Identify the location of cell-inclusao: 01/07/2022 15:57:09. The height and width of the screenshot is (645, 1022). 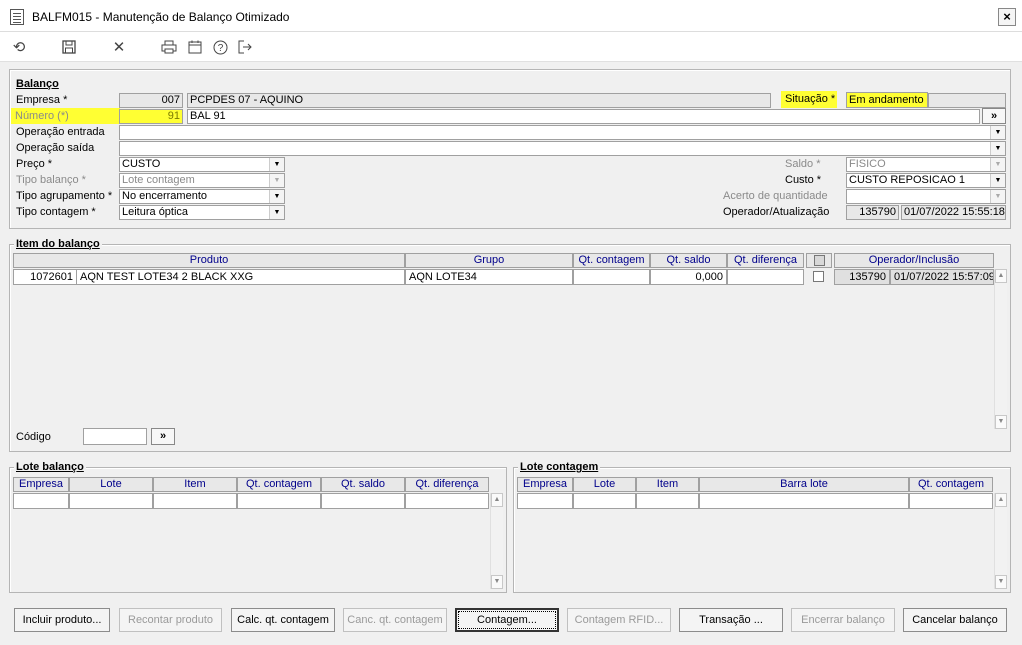
(942, 277).